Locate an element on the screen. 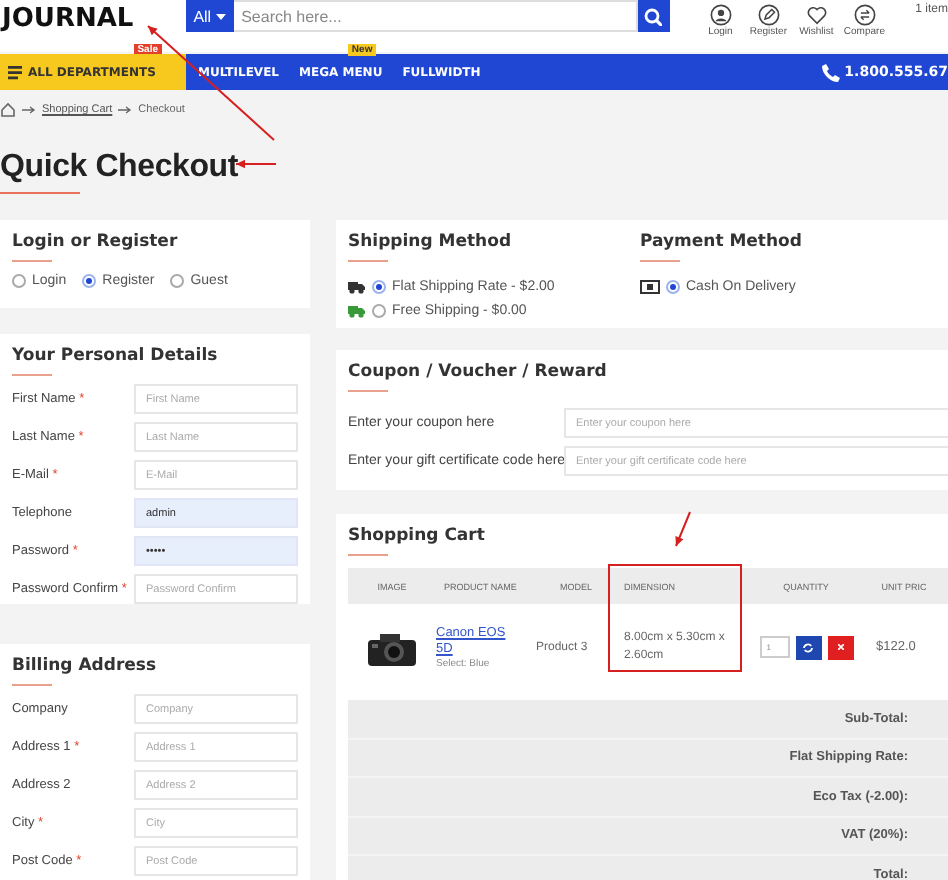 Image resolution: width=948 pixels, height=880 pixels. home-icon is located at coordinates (8, 110).